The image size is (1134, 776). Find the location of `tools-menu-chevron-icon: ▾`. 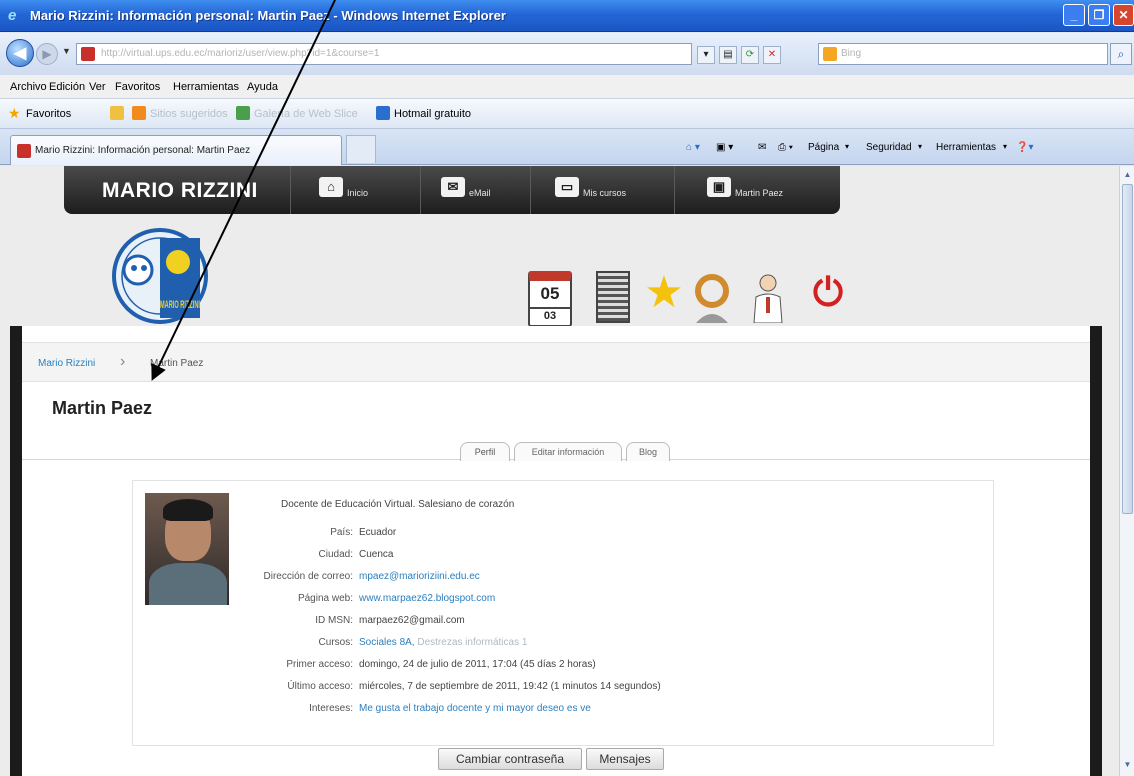

tools-menu-chevron-icon: ▾ is located at coordinates (1005, 146).